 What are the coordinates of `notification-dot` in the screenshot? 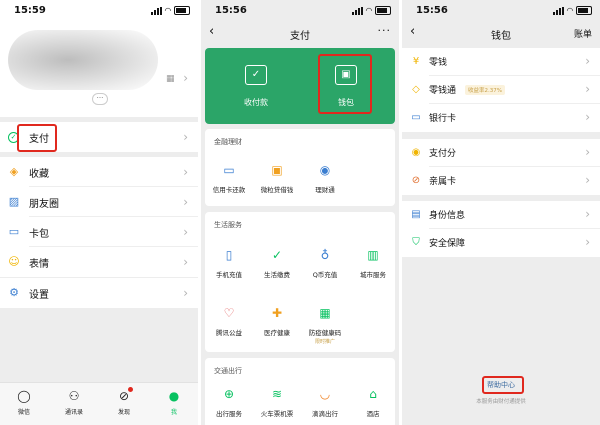 It's located at (130, 389).